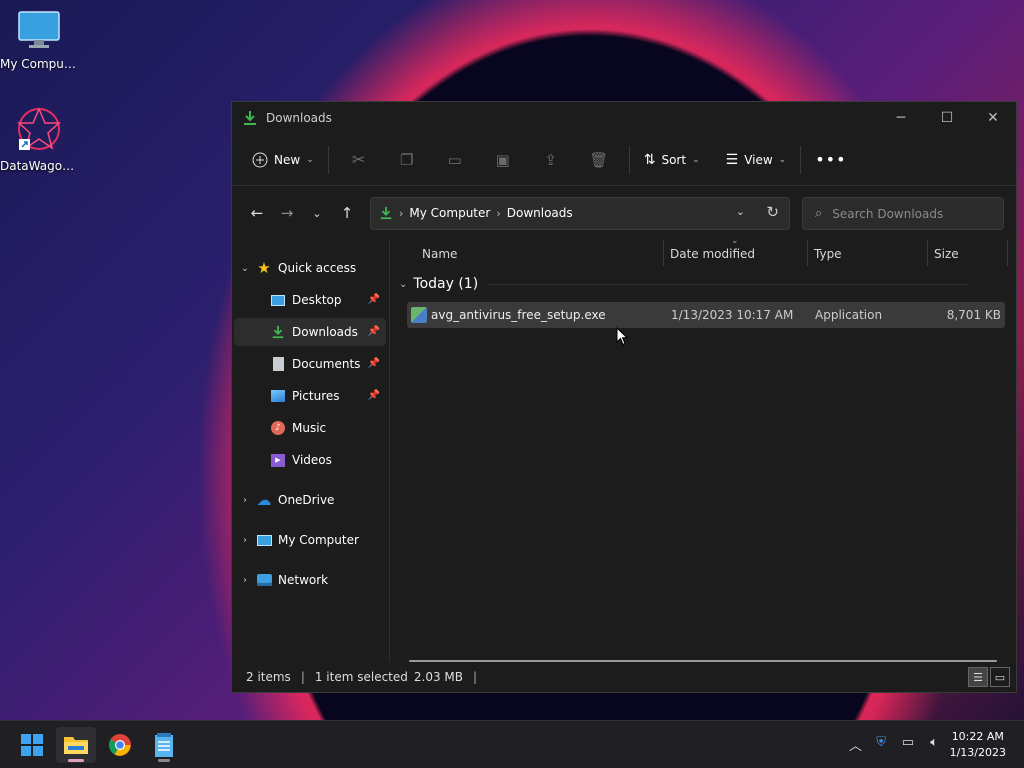  Describe the element at coordinates (312, 460) in the screenshot. I see `sidebar-item-label: Videos` at that location.